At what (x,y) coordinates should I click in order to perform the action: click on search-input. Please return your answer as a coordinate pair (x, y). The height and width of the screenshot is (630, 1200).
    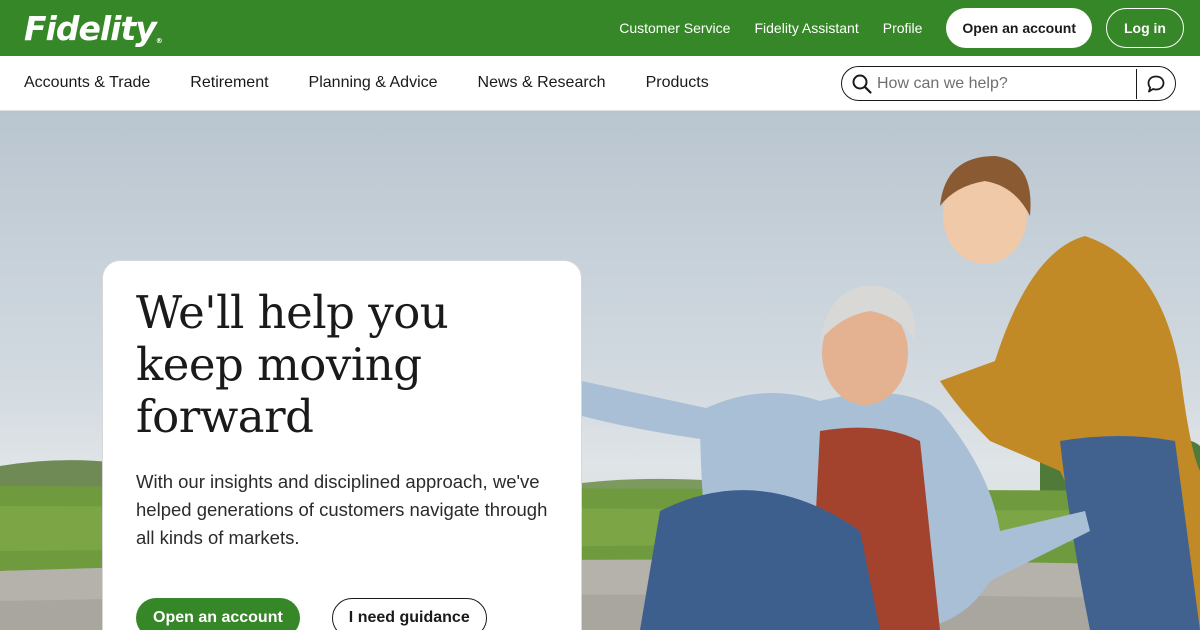
    Looking at the image, I should click on (1006, 83).